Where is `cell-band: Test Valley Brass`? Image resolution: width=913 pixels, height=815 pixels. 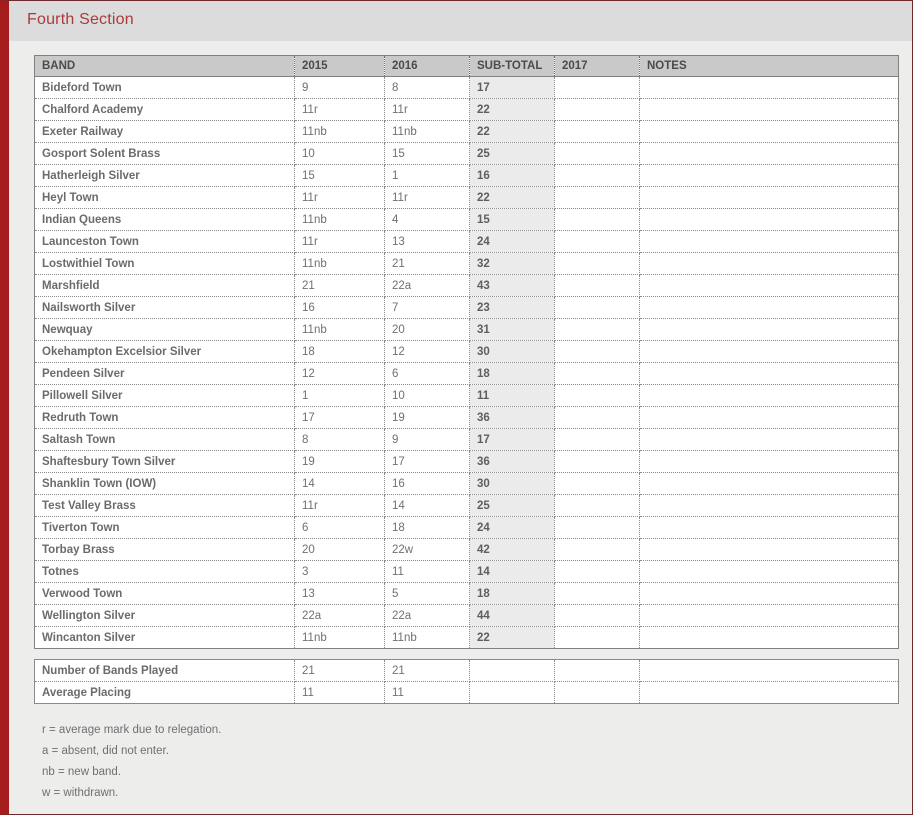 cell-band: Test Valley Brass is located at coordinates (164, 505).